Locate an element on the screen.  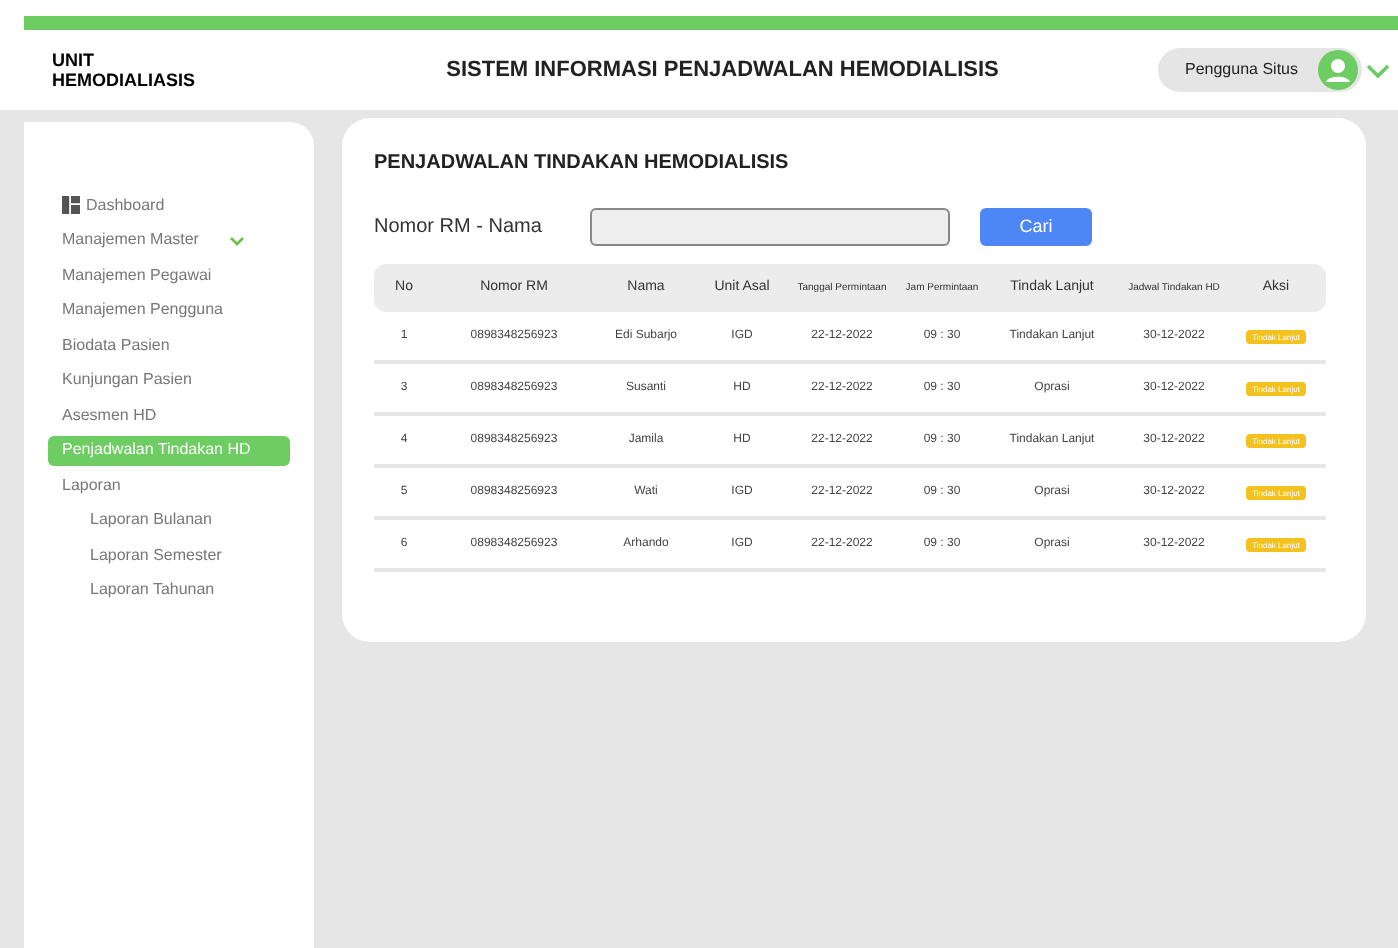
search-label: Nomor RM - Nama is located at coordinates (459, 228).